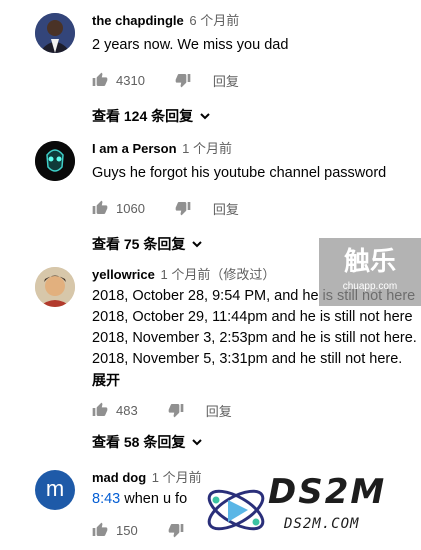 This screenshot has height=550, width=421. I want to click on avatar: m, so click(55, 490).